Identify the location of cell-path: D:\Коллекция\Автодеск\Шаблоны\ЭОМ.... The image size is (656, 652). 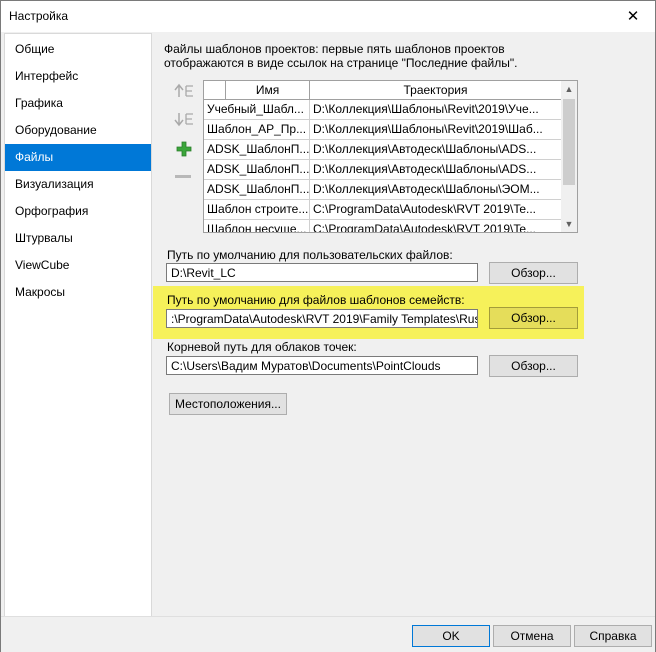
(435, 189).